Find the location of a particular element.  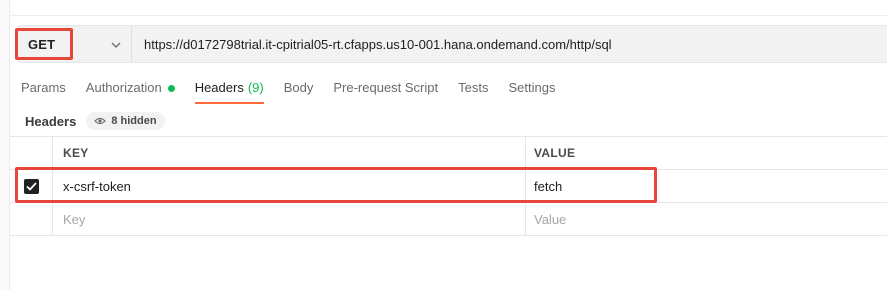

tab-tests: Tests is located at coordinates (473, 88).